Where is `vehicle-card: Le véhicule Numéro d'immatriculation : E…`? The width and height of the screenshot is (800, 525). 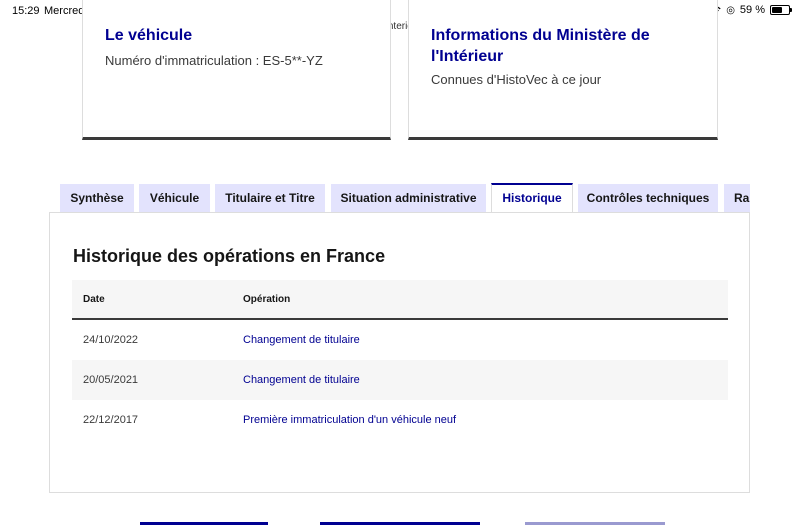 vehicle-card: Le véhicule Numéro d'immatriculation : E… is located at coordinates (236, 70).